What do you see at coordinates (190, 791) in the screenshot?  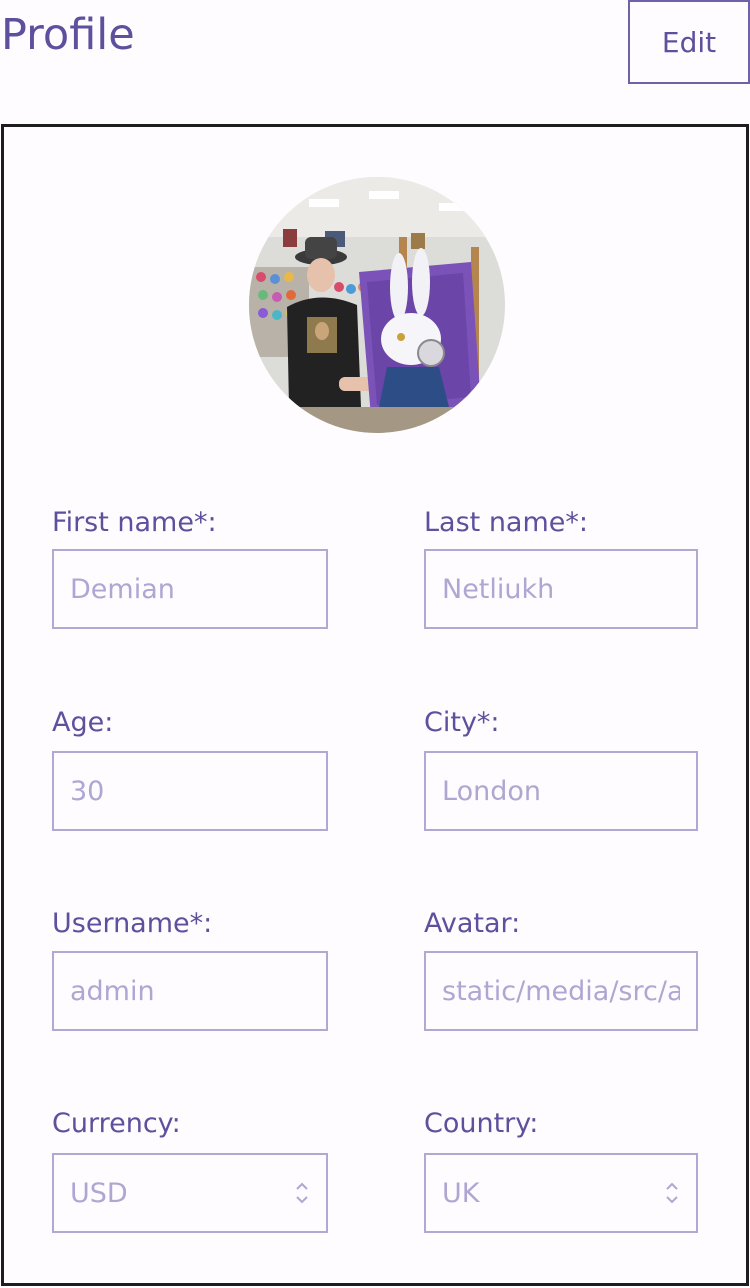 I see `age-input` at bounding box center [190, 791].